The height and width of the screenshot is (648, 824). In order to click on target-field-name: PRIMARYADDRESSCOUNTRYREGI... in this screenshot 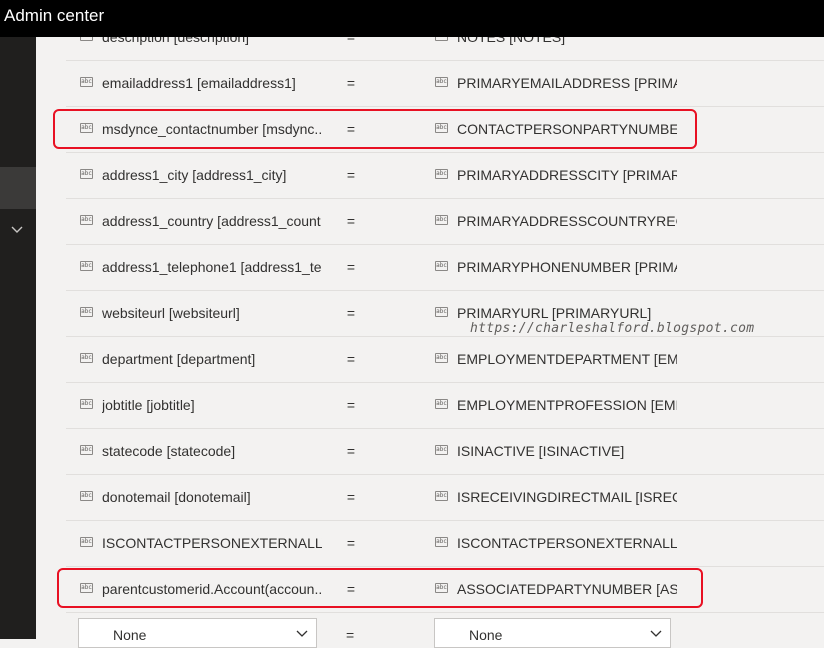, I will do `click(567, 221)`.